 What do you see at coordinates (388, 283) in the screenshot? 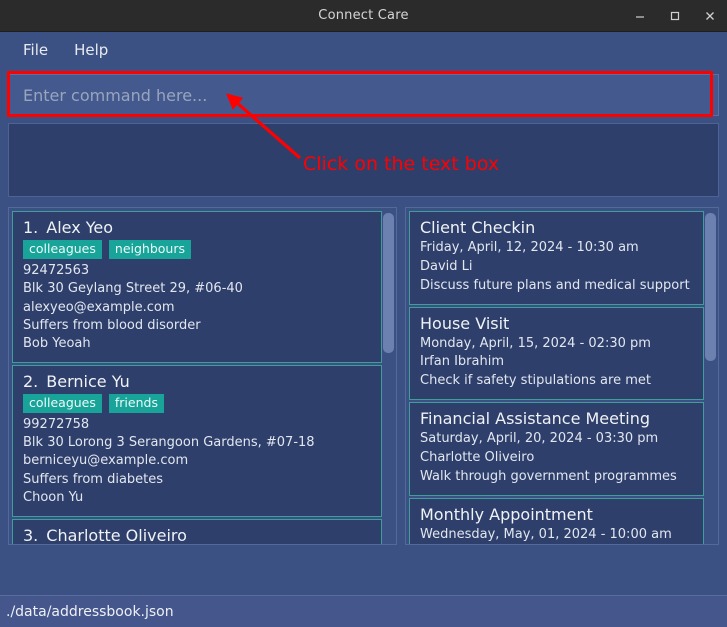
I see `person-list-scrollbar-thumb` at bounding box center [388, 283].